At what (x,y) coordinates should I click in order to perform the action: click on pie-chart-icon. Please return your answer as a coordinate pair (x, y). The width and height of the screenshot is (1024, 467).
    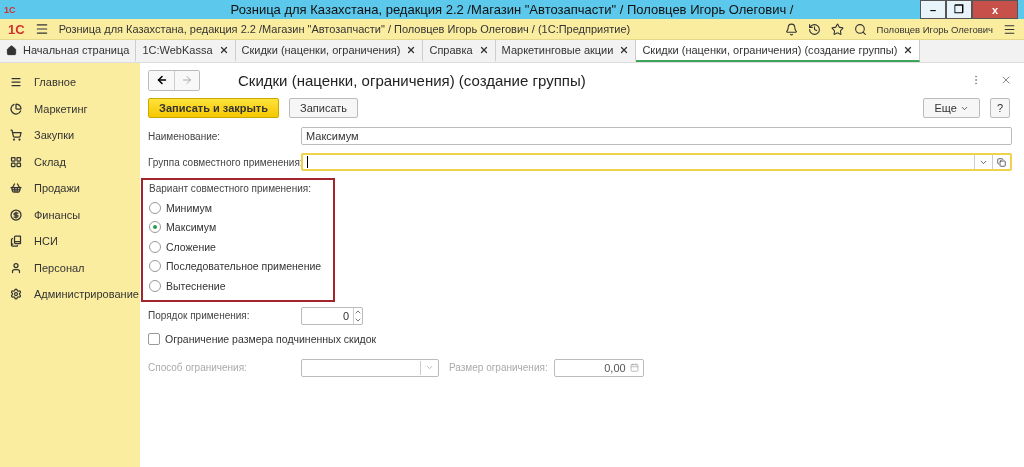
    Looking at the image, I should click on (16, 108).